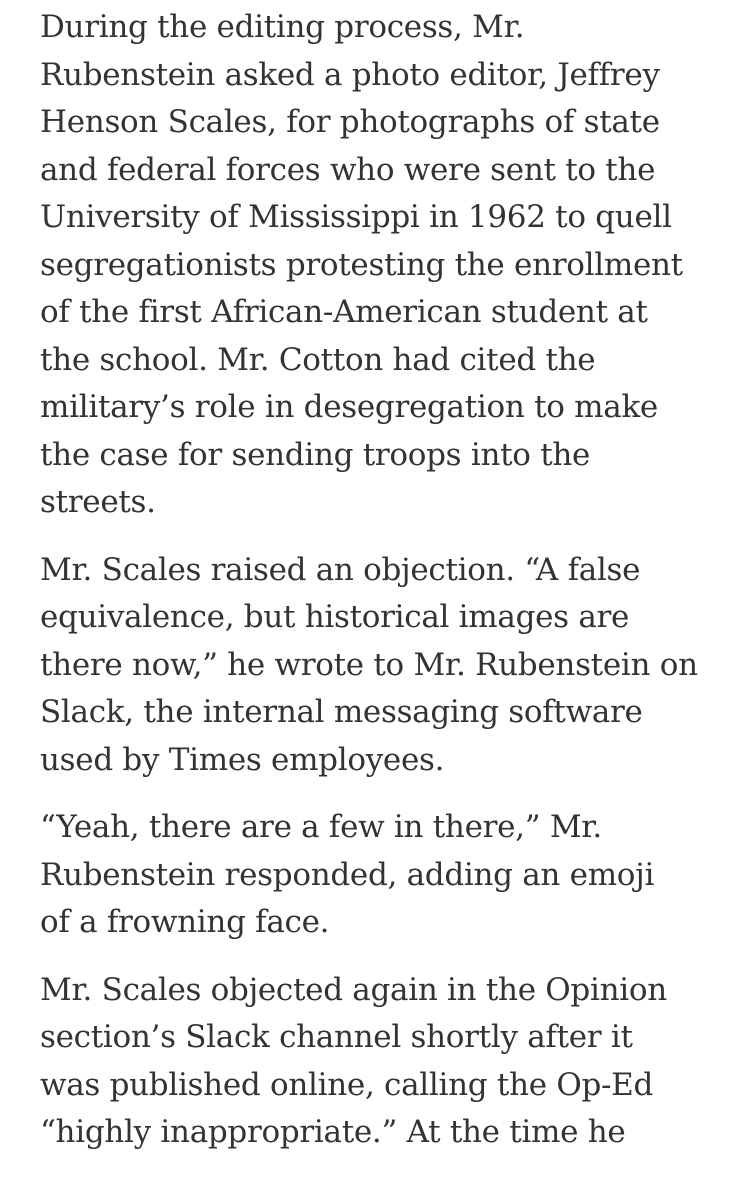  Describe the element at coordinates (350, 122) in the screenshot. I see `text-line: Henson Scales, for photographs of state` at that location.